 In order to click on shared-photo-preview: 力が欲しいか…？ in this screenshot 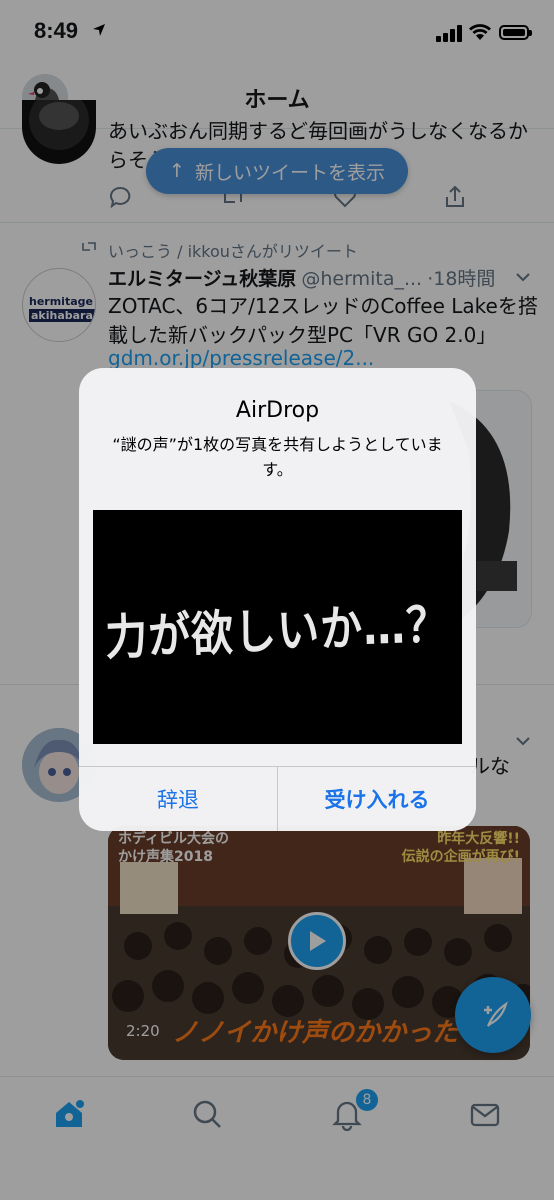, I will do `click(277, 627)`.